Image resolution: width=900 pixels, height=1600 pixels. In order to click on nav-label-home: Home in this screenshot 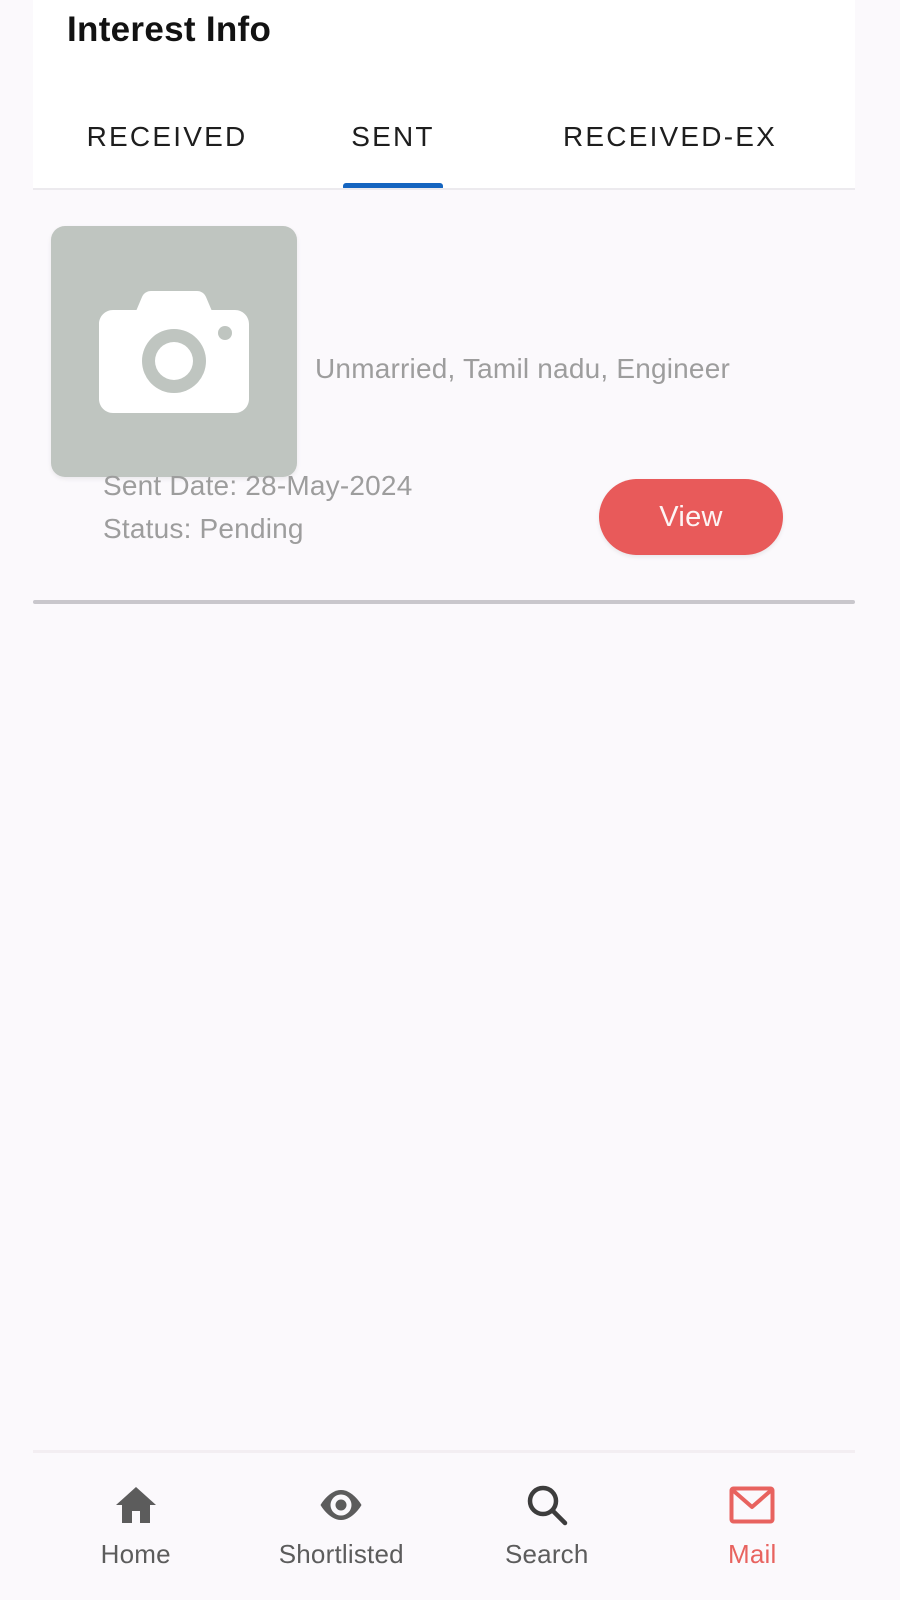, I will do `click(135, 1554)`.